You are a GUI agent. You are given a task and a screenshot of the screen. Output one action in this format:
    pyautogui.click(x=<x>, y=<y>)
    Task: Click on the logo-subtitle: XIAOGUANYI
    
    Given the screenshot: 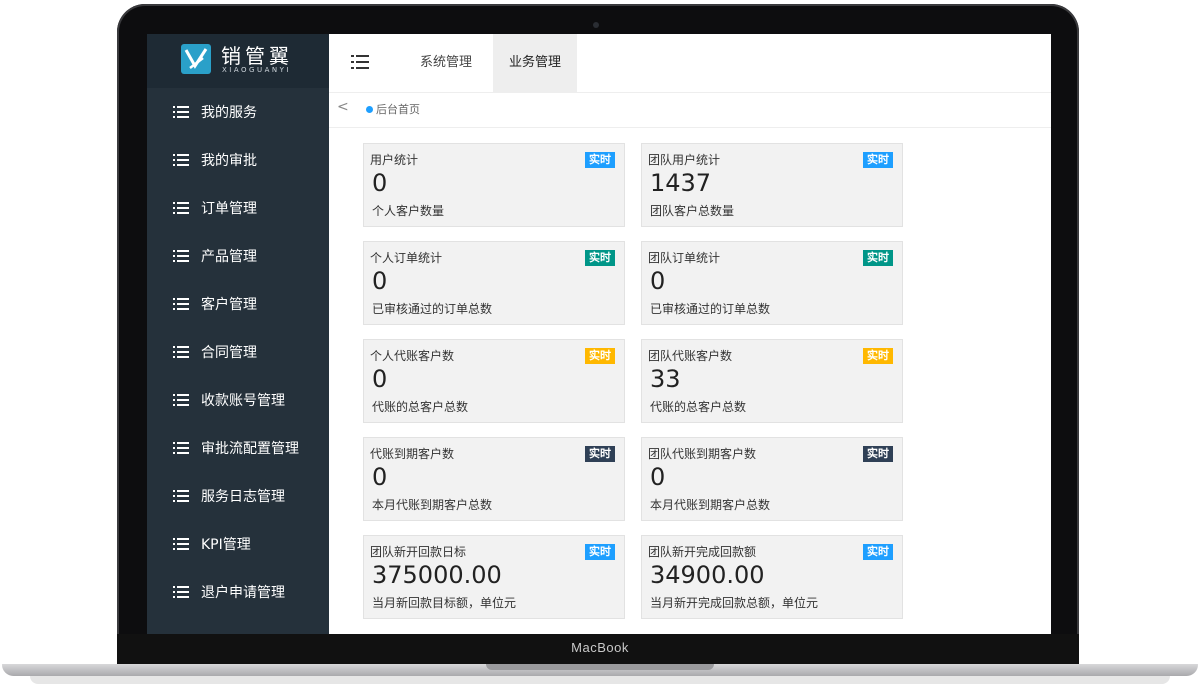 What is the action you would take?
    pyautogui.click(x=256, y=70)
    